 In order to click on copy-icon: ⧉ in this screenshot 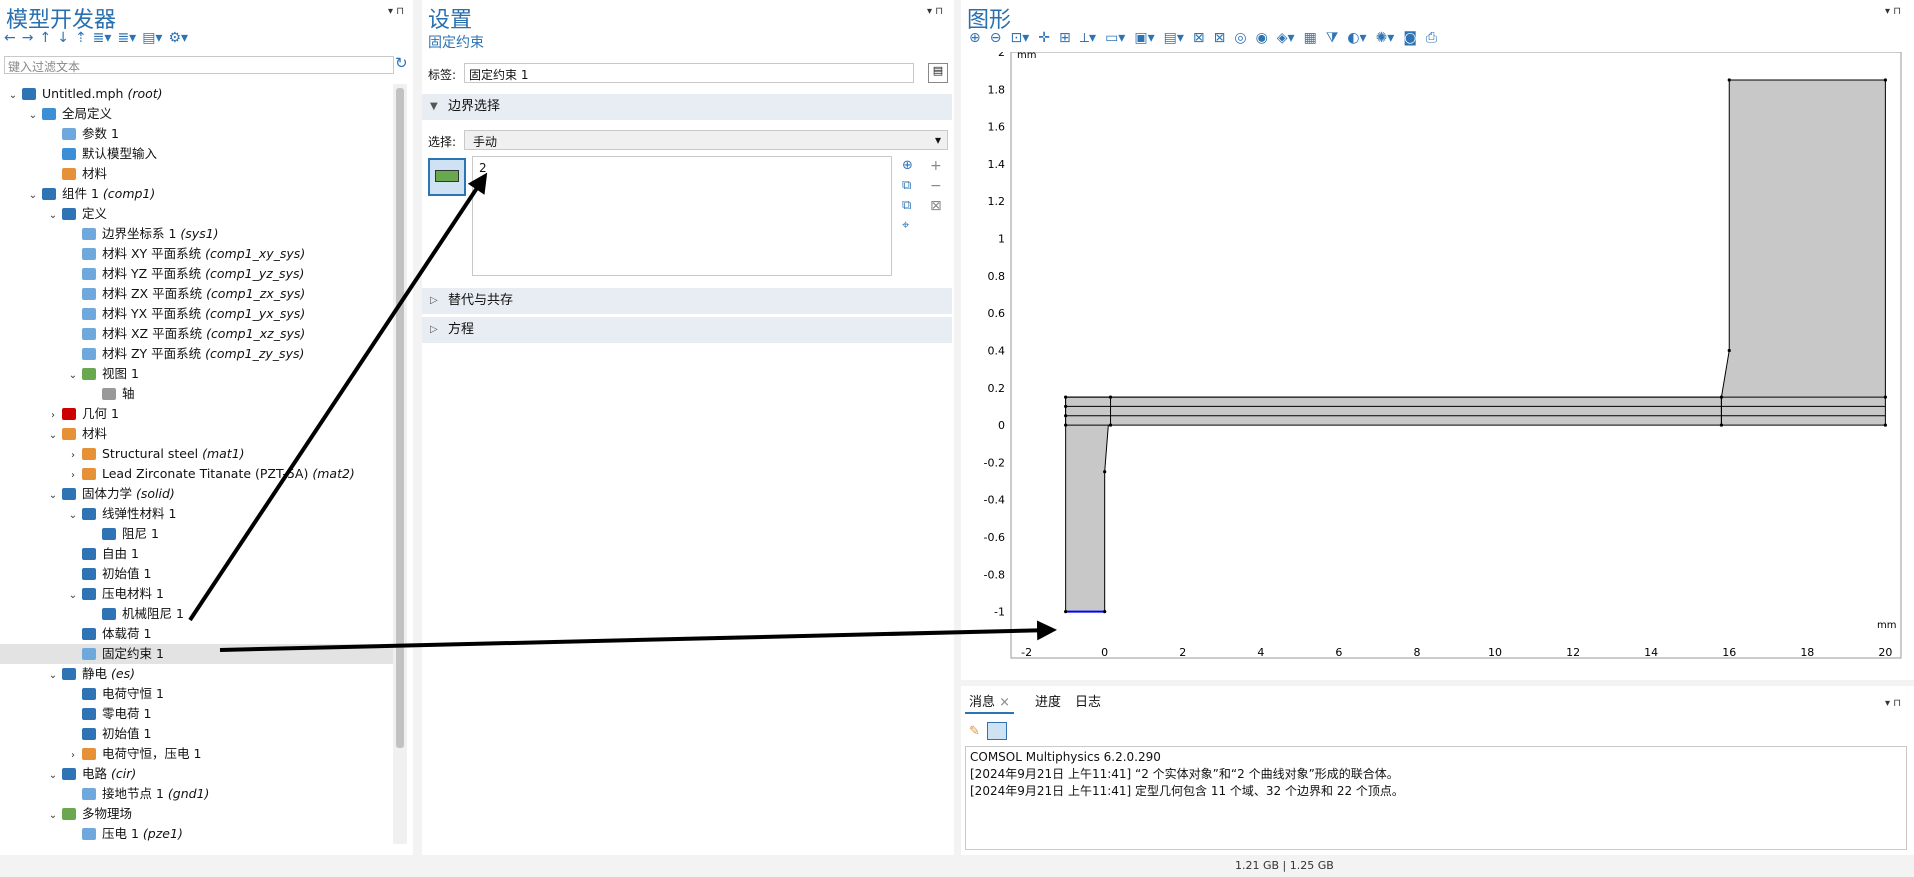, I will do `click(907, 186)`.